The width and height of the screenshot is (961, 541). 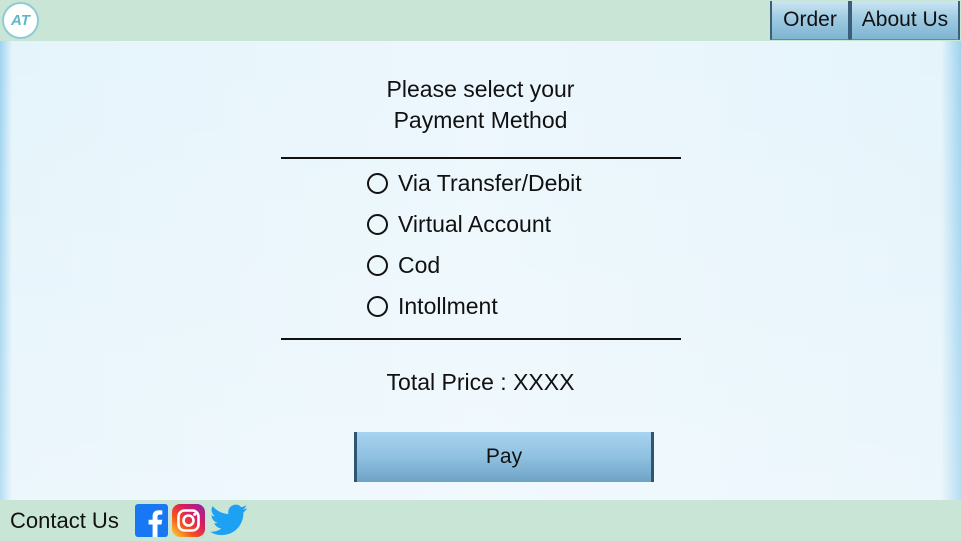 I want to click on pay-button-label: Pay, so click(x=504, y=456).